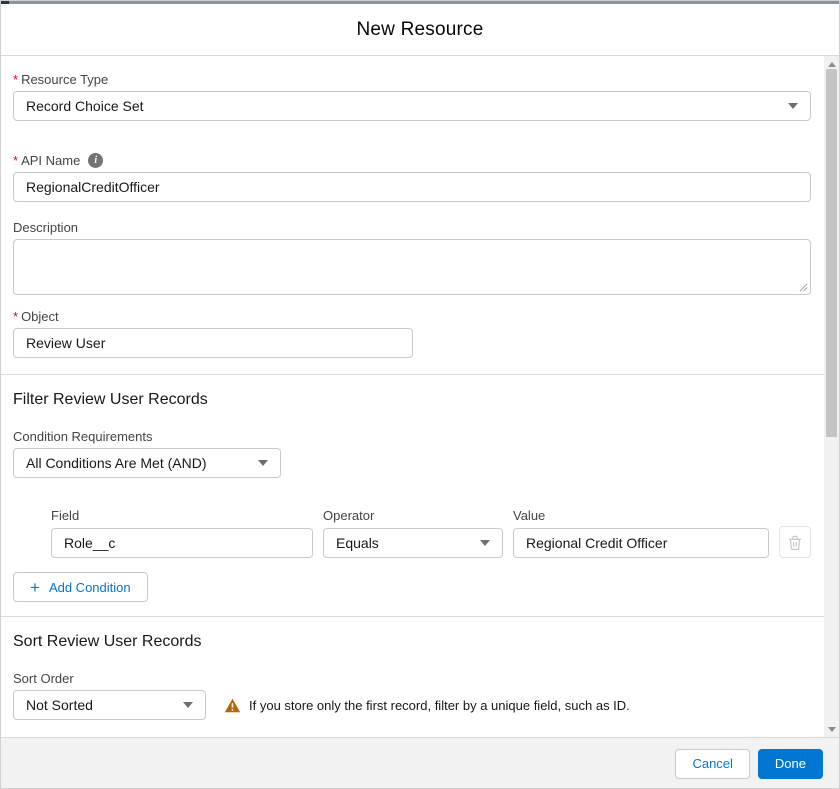 This screenshot has width=840, height=789. What do you see at coordinates (40, 316) in the screenshot?
I see `object-label: Object` at bounding box center [40, 316].